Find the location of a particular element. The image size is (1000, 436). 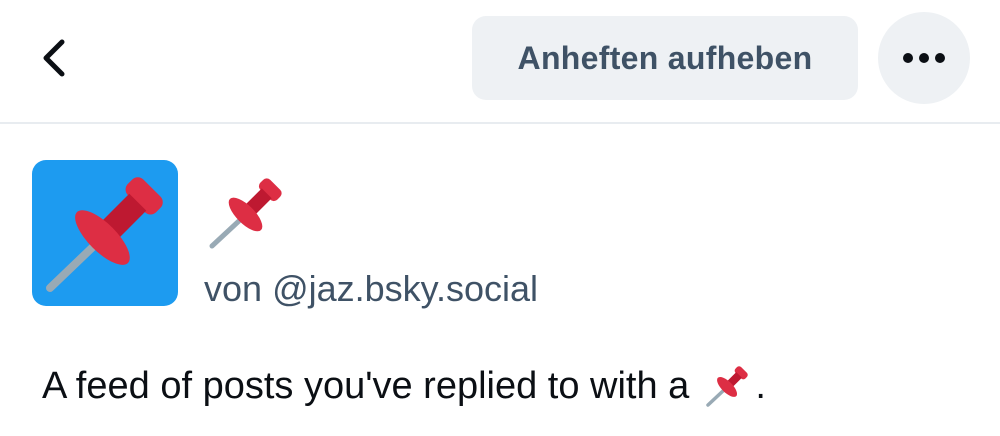

more-options-button is located at coordinates (924, 58).